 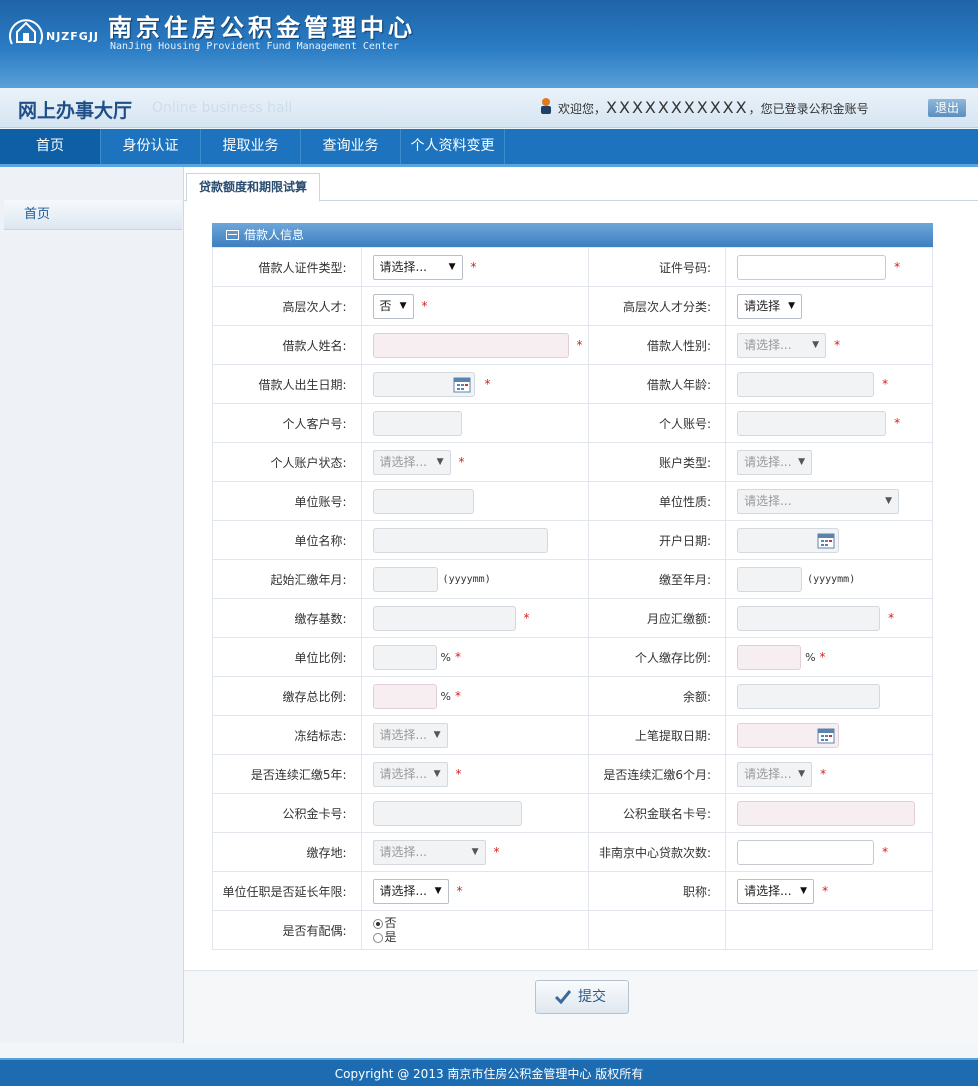 I want to click on sidebar-item-home: 首页, so click(x=93, y=215).